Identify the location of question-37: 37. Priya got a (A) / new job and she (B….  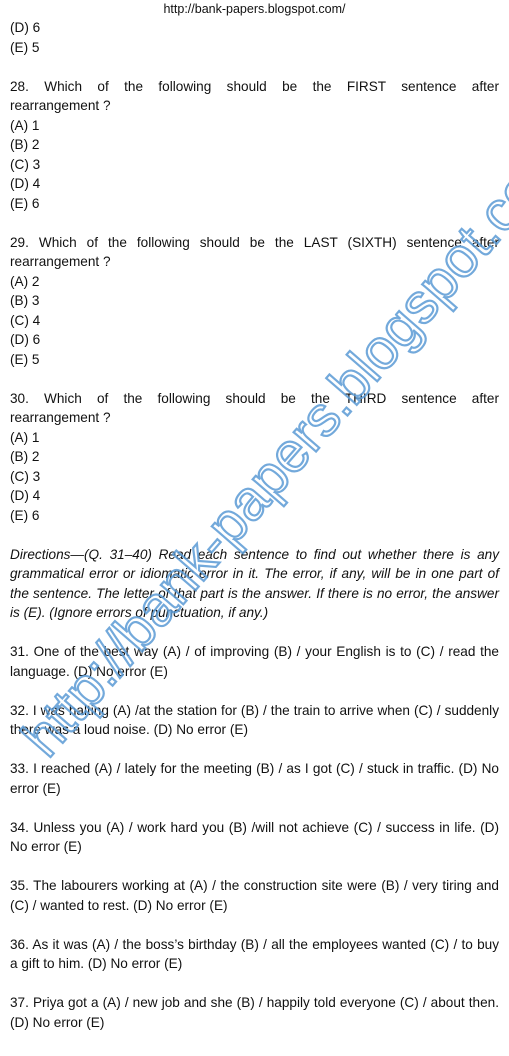
(254, 1012).